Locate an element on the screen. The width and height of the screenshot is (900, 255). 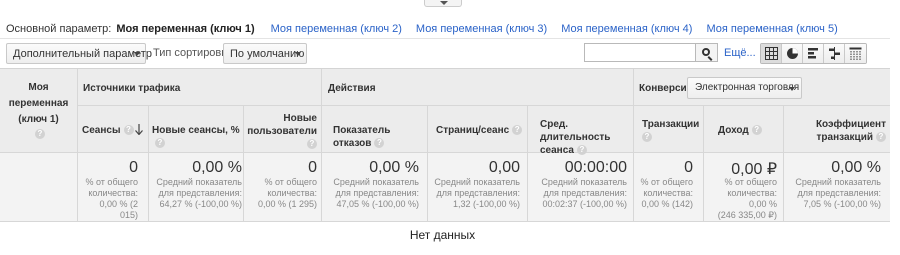
column-header-conversion-rate: Коэффициент транзакций? is located at coordinates (836, 131).